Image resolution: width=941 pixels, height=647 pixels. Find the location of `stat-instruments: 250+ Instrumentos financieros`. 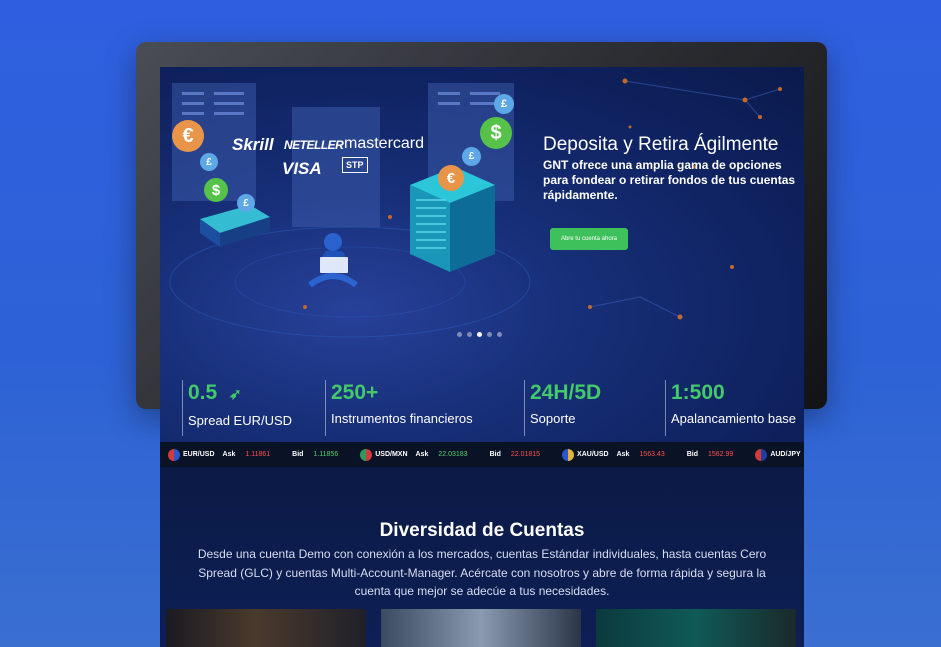

stat-instruments: 250+ Instrumentos financieros is located at coordinates (399, 408).